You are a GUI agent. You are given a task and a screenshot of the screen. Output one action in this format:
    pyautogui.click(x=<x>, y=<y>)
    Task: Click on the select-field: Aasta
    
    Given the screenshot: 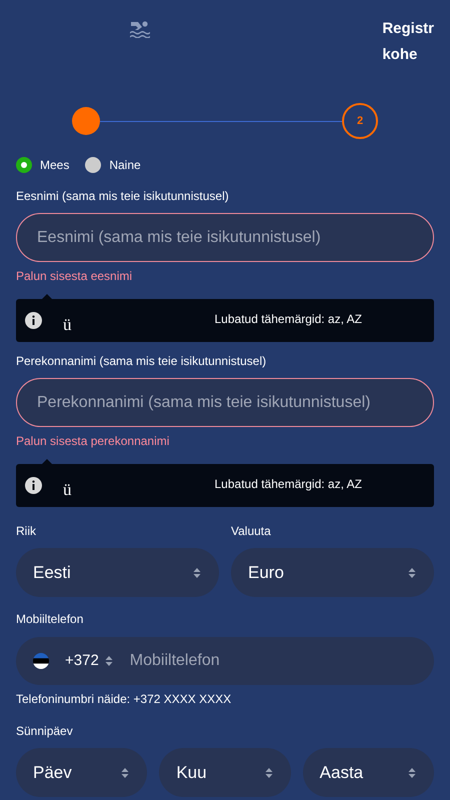 What is the action you would take?
    pyautogui.click(x=368, y=772)
    